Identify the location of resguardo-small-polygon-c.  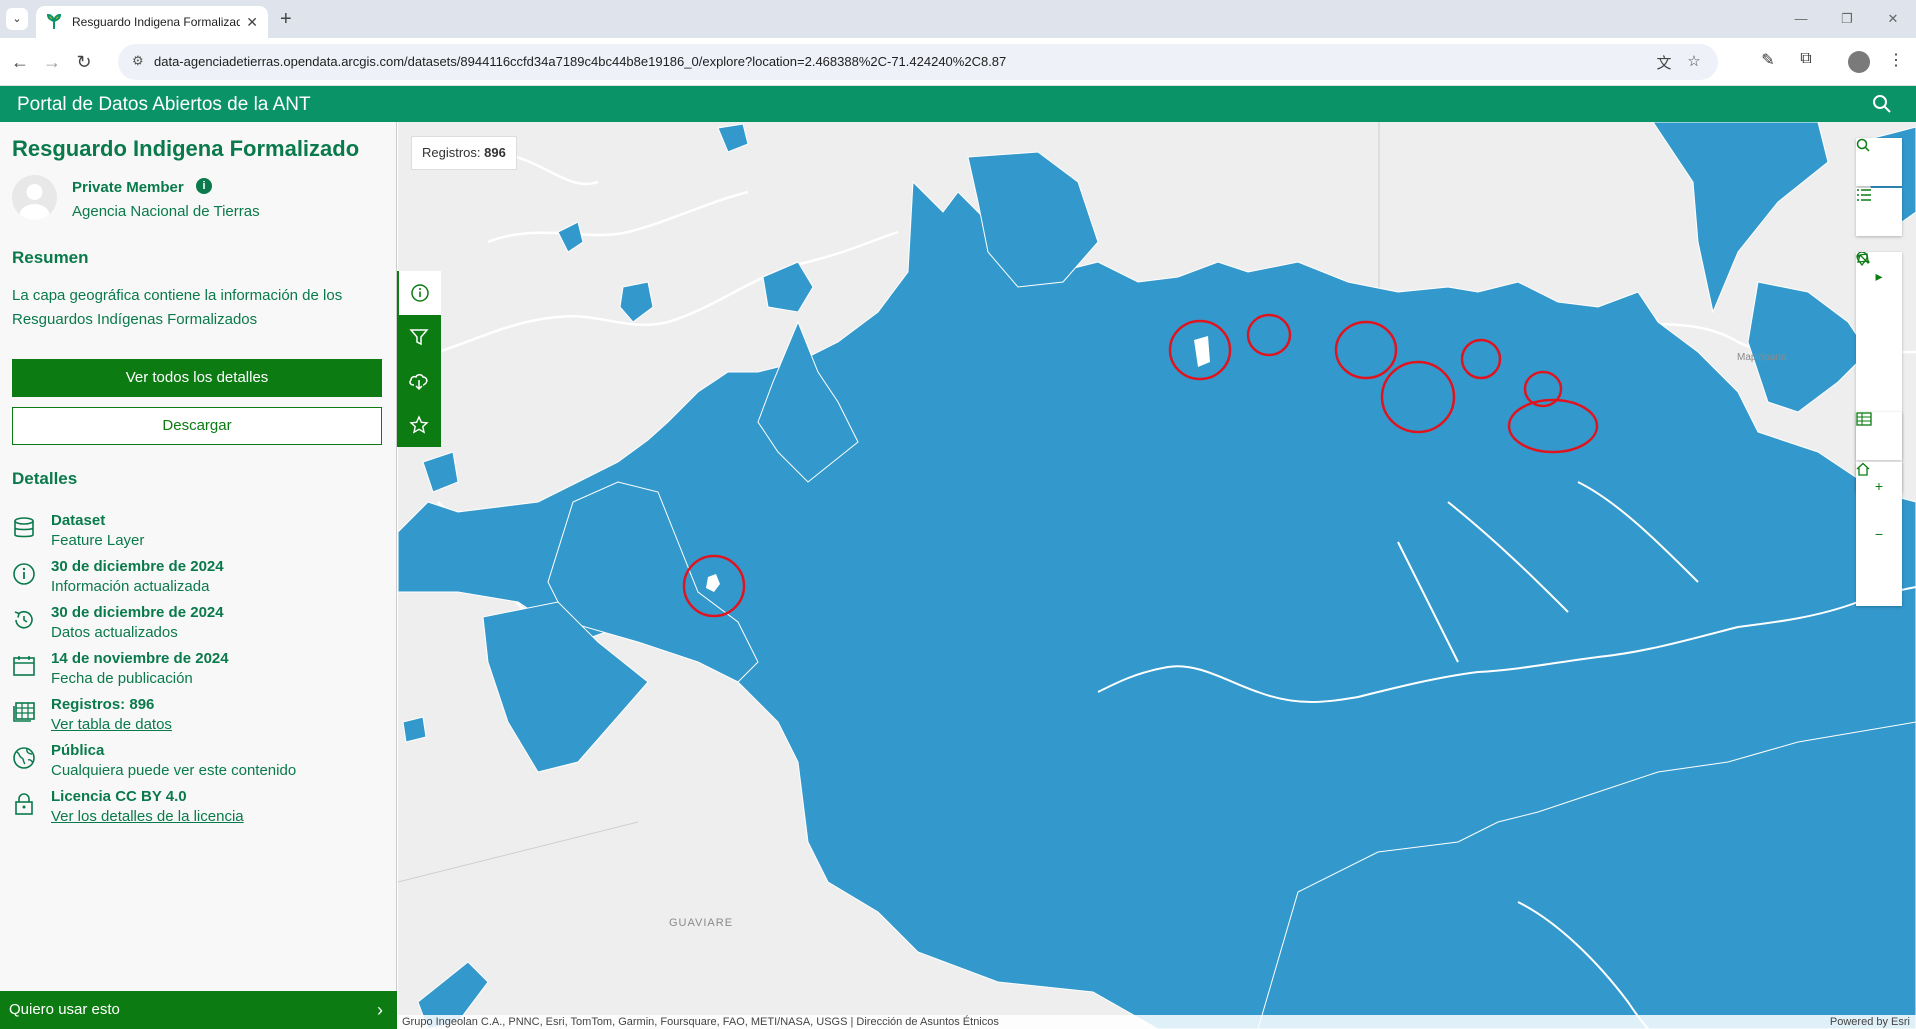
(570, 237).